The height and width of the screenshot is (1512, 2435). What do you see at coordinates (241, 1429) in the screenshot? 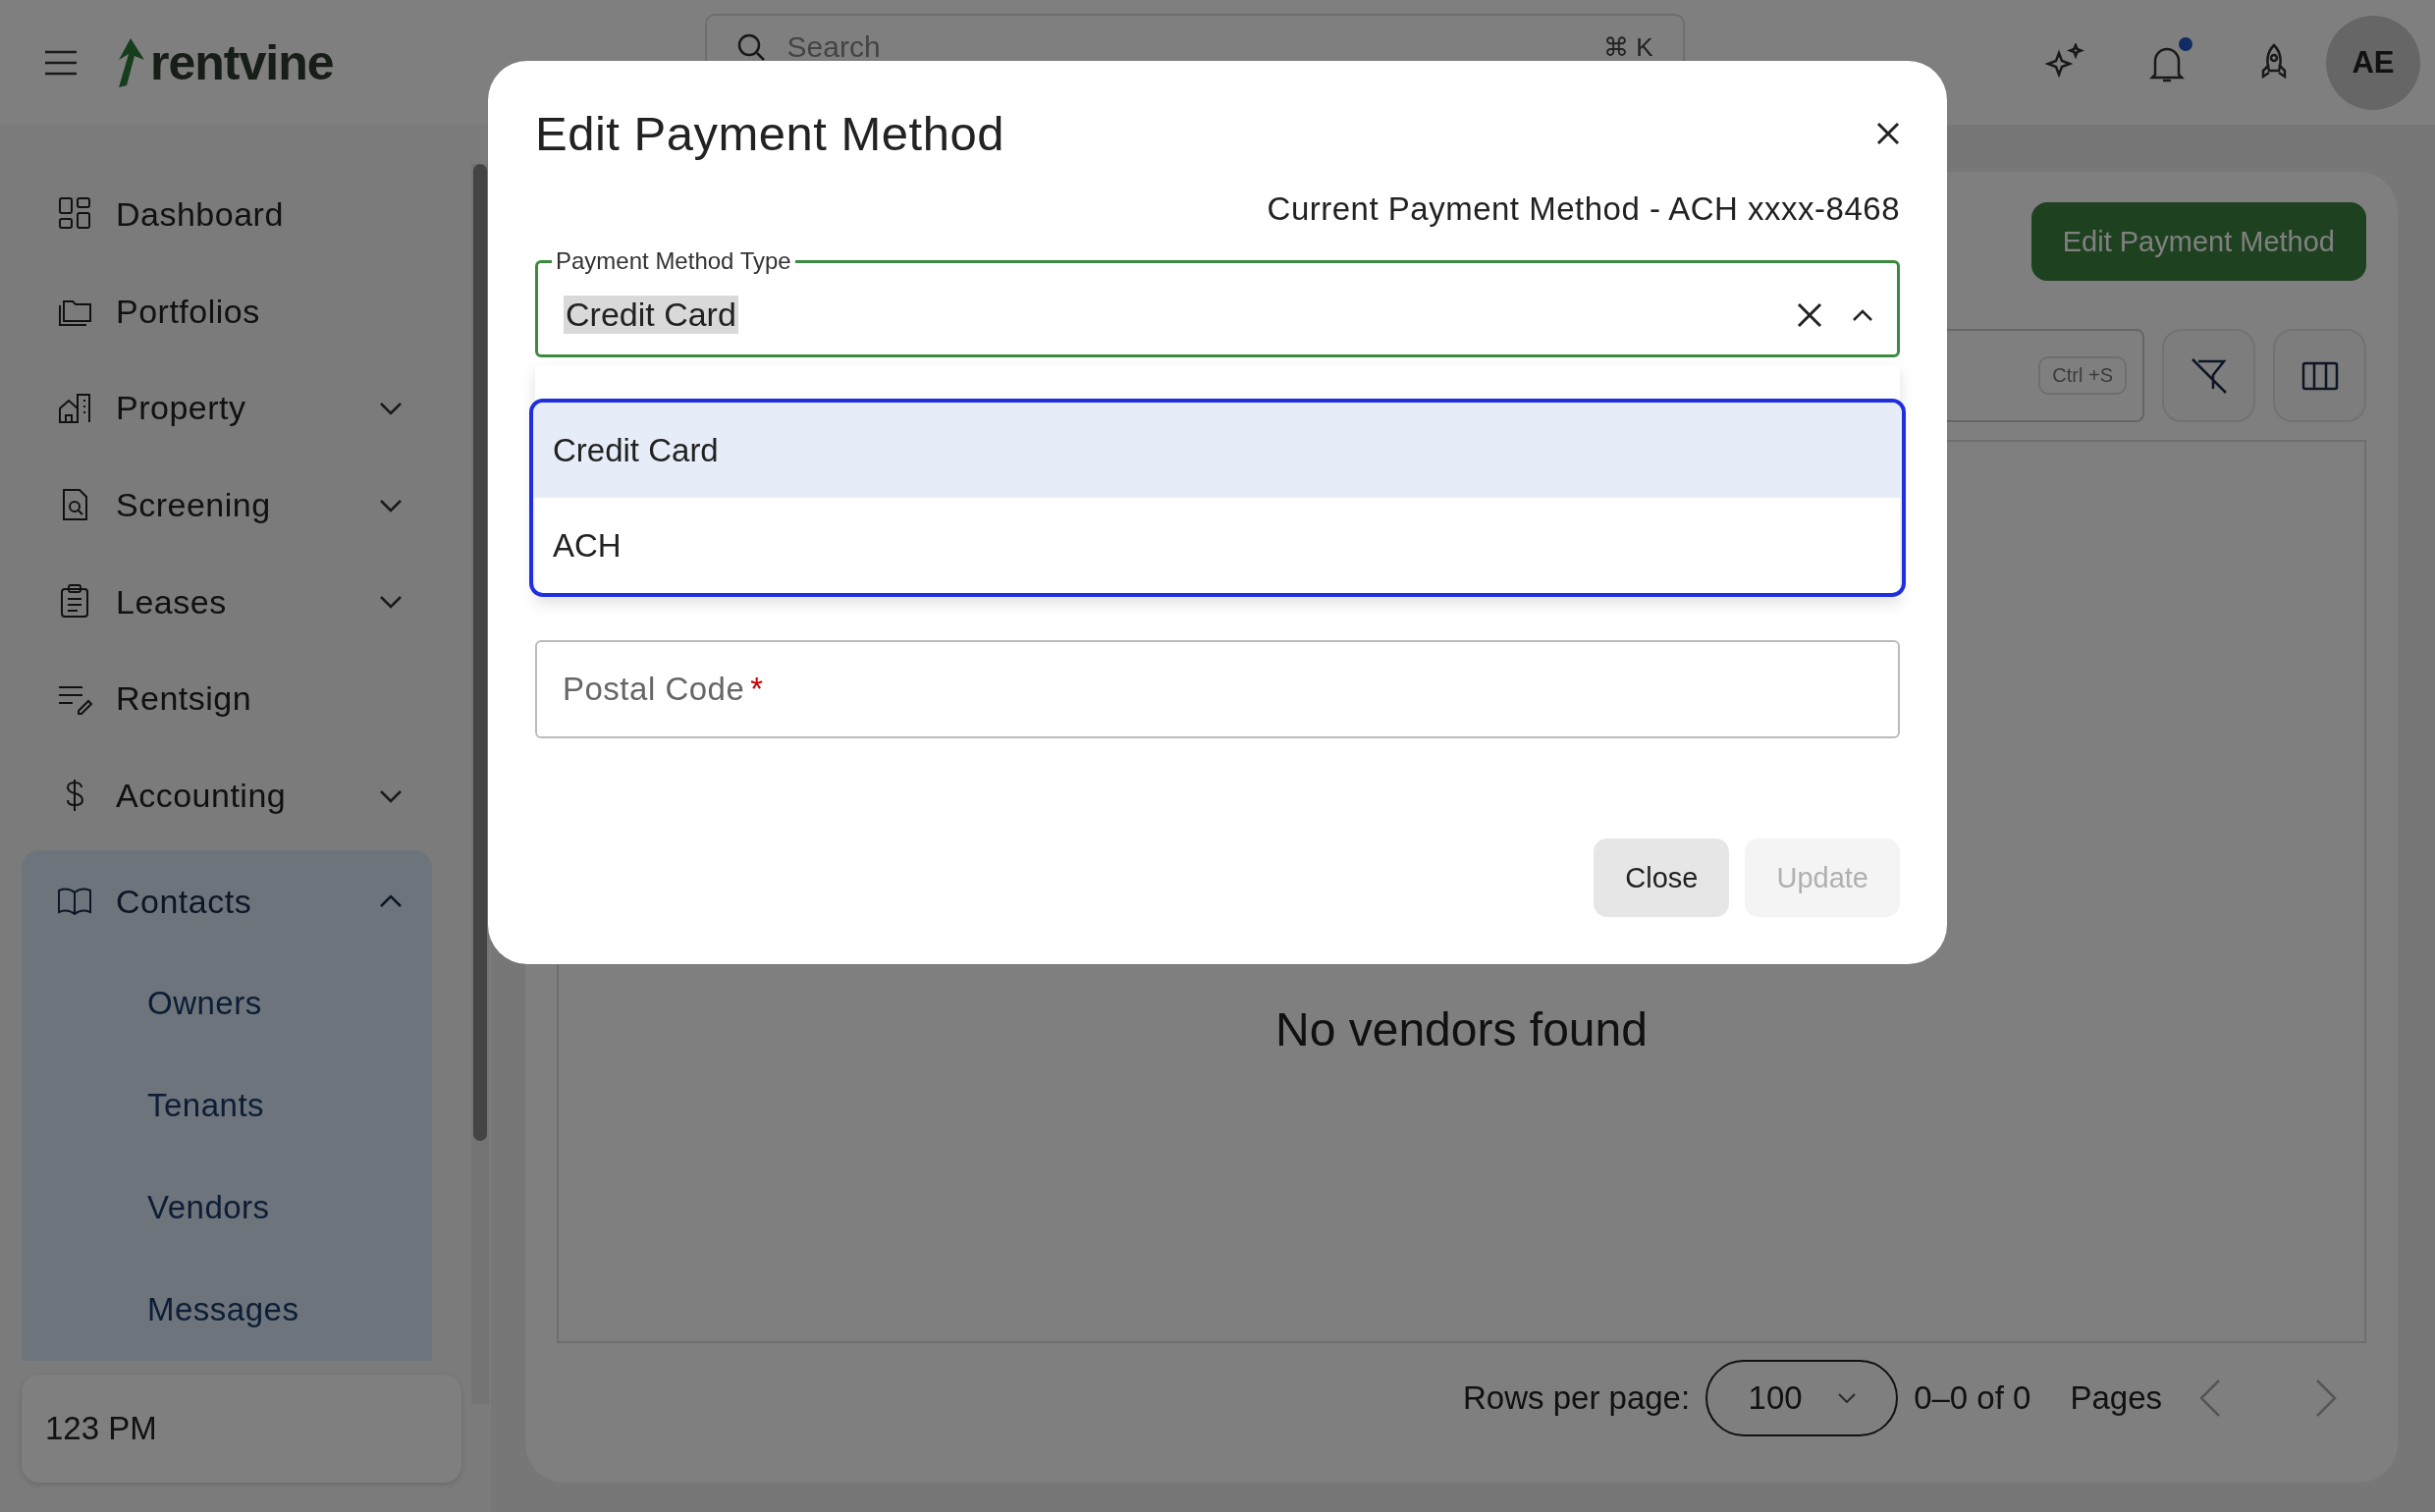
I see `sidebar-footer-card: 123 PM` at bounding box center [241, 1429].